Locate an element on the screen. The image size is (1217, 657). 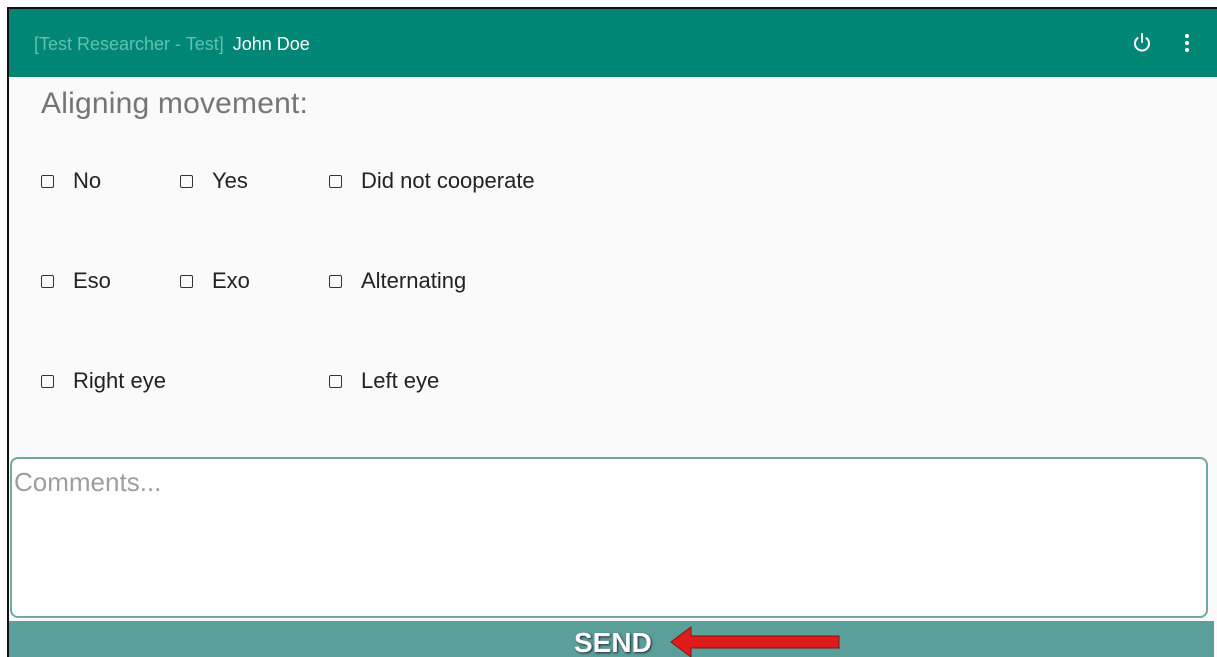
option-did-not-cooperate: Did not cooperate is located at coordinates (432, 181).